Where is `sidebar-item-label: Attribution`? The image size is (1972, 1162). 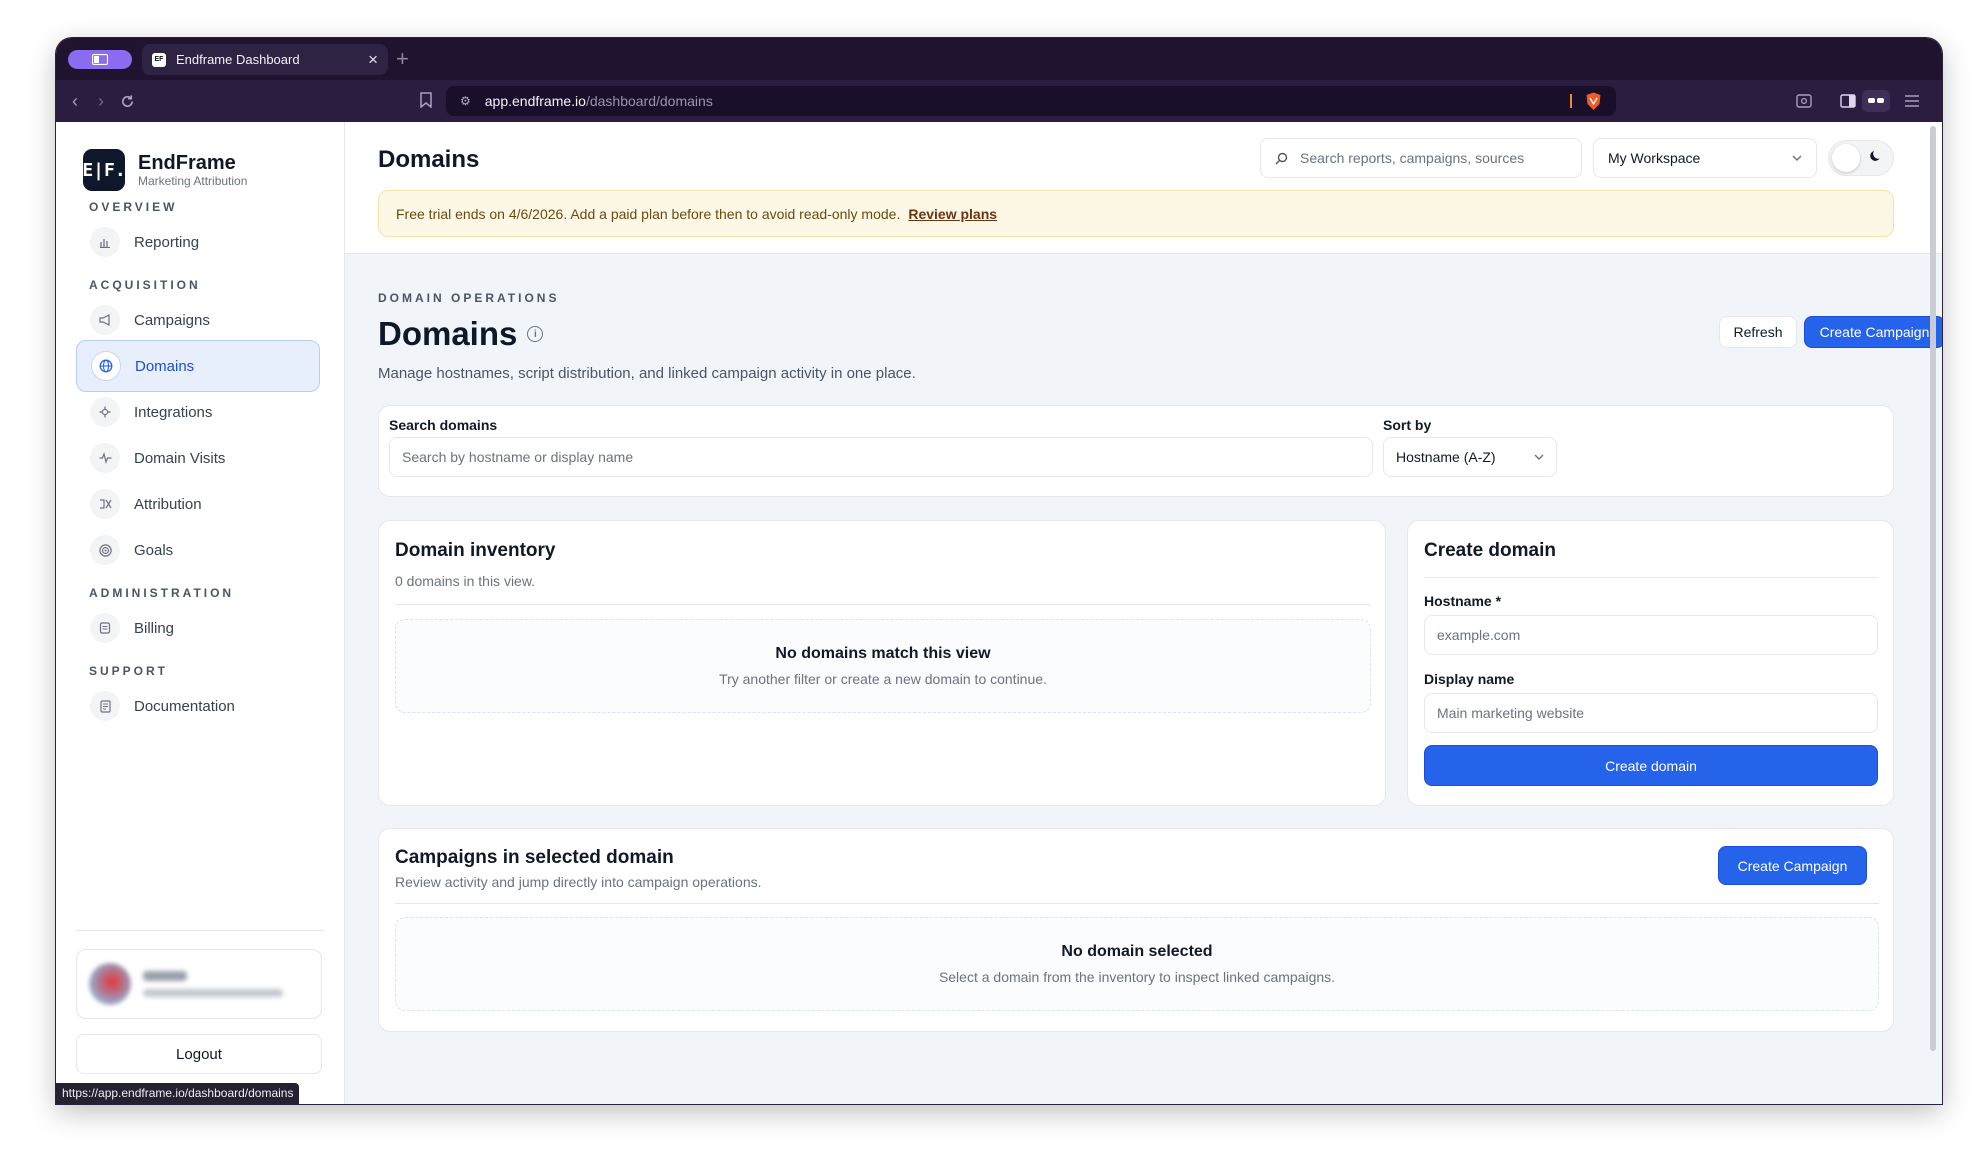 sidebar-item-label: Attribution is located at coordinates (168, 504).